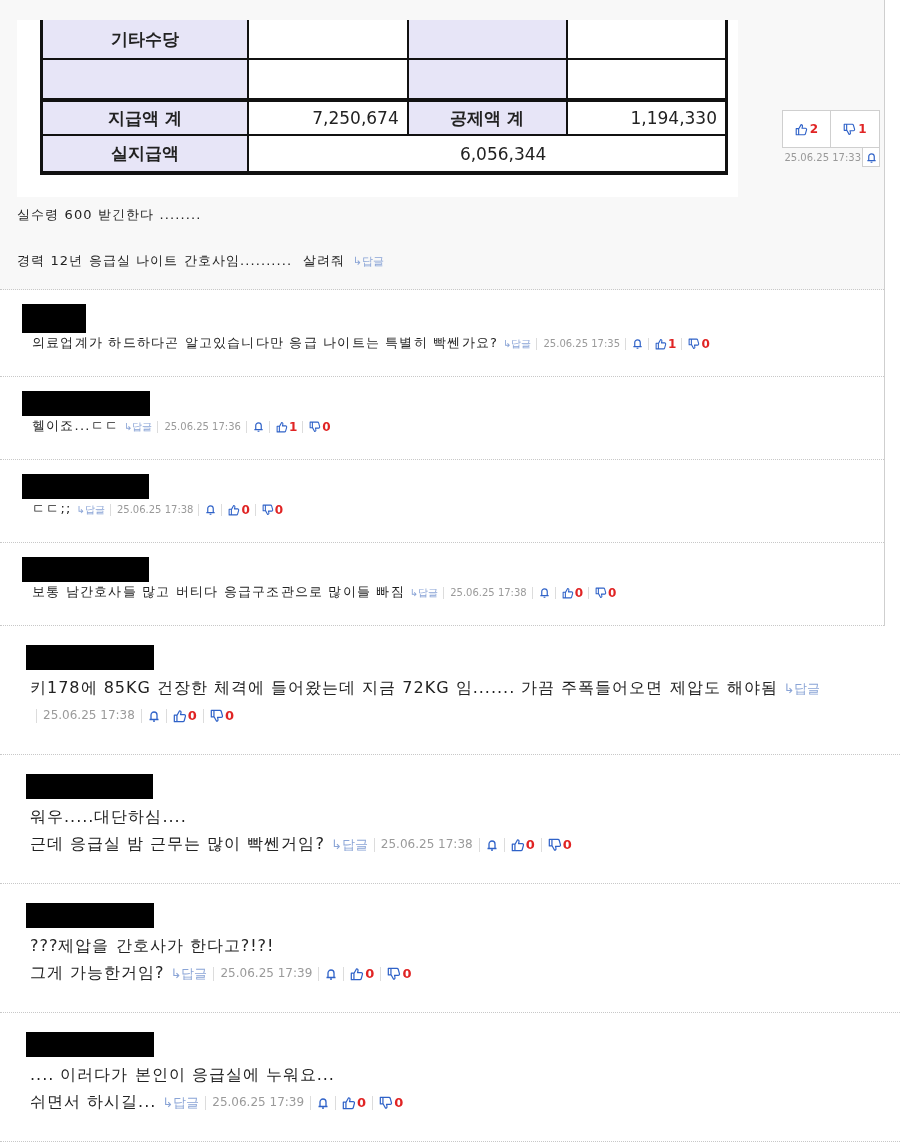  Describe the element at coordinates (177, 843) in the screenshot. I see `comment-text: 근데 응급실 밤 근무는 많이 빡쎈거임?` at that location.